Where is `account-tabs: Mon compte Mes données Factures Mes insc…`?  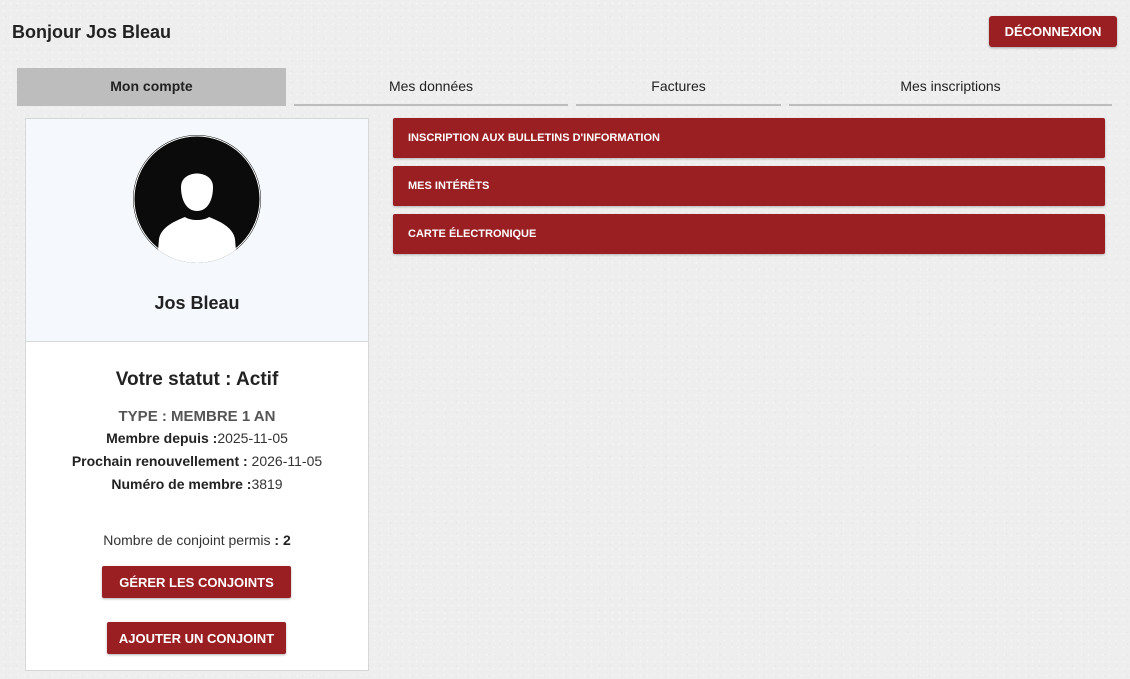
account-tabs: Mon compte Mes données Factures Mes insc… is located at coordinates (565, 87).